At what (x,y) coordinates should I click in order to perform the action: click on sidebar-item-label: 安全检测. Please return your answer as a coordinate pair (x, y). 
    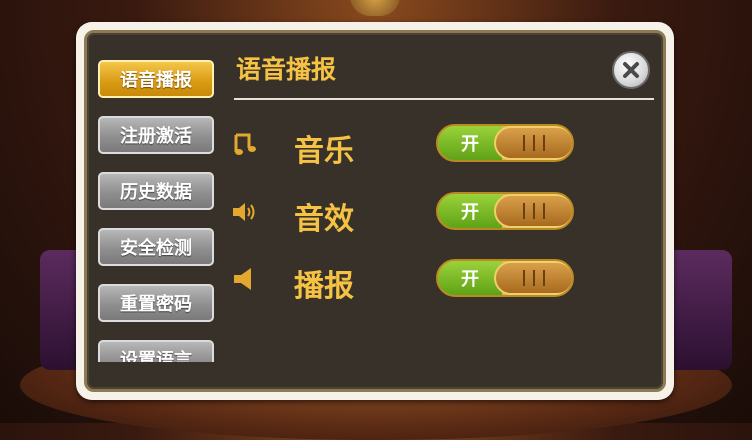
    Looking at the image, I should click on (156, 248).